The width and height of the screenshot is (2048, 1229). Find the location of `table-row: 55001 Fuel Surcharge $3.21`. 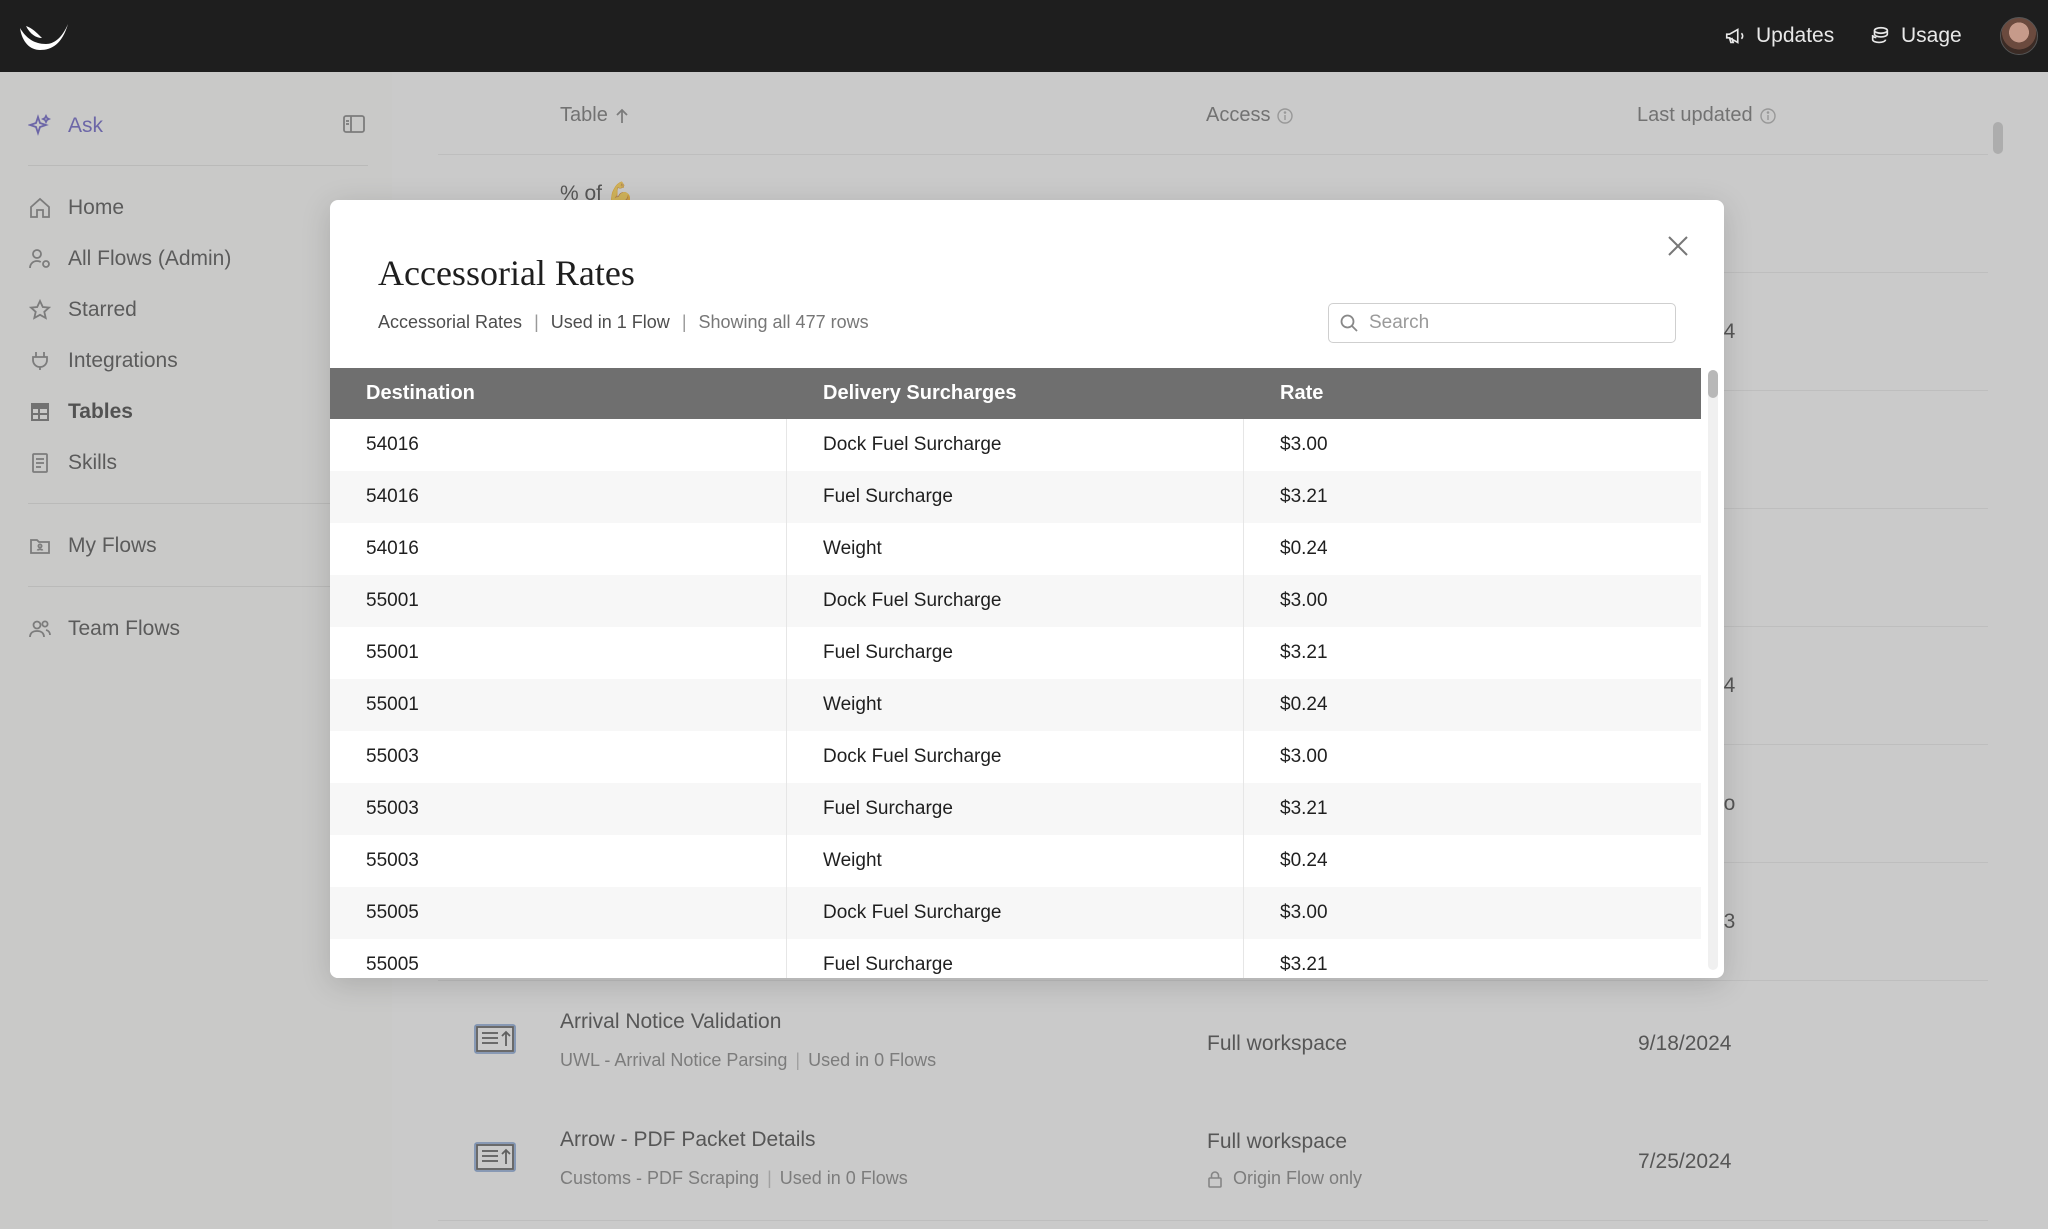

table-row: 55001 Fuel Surcharge $3.21 is located at coordinates (1015, 653).